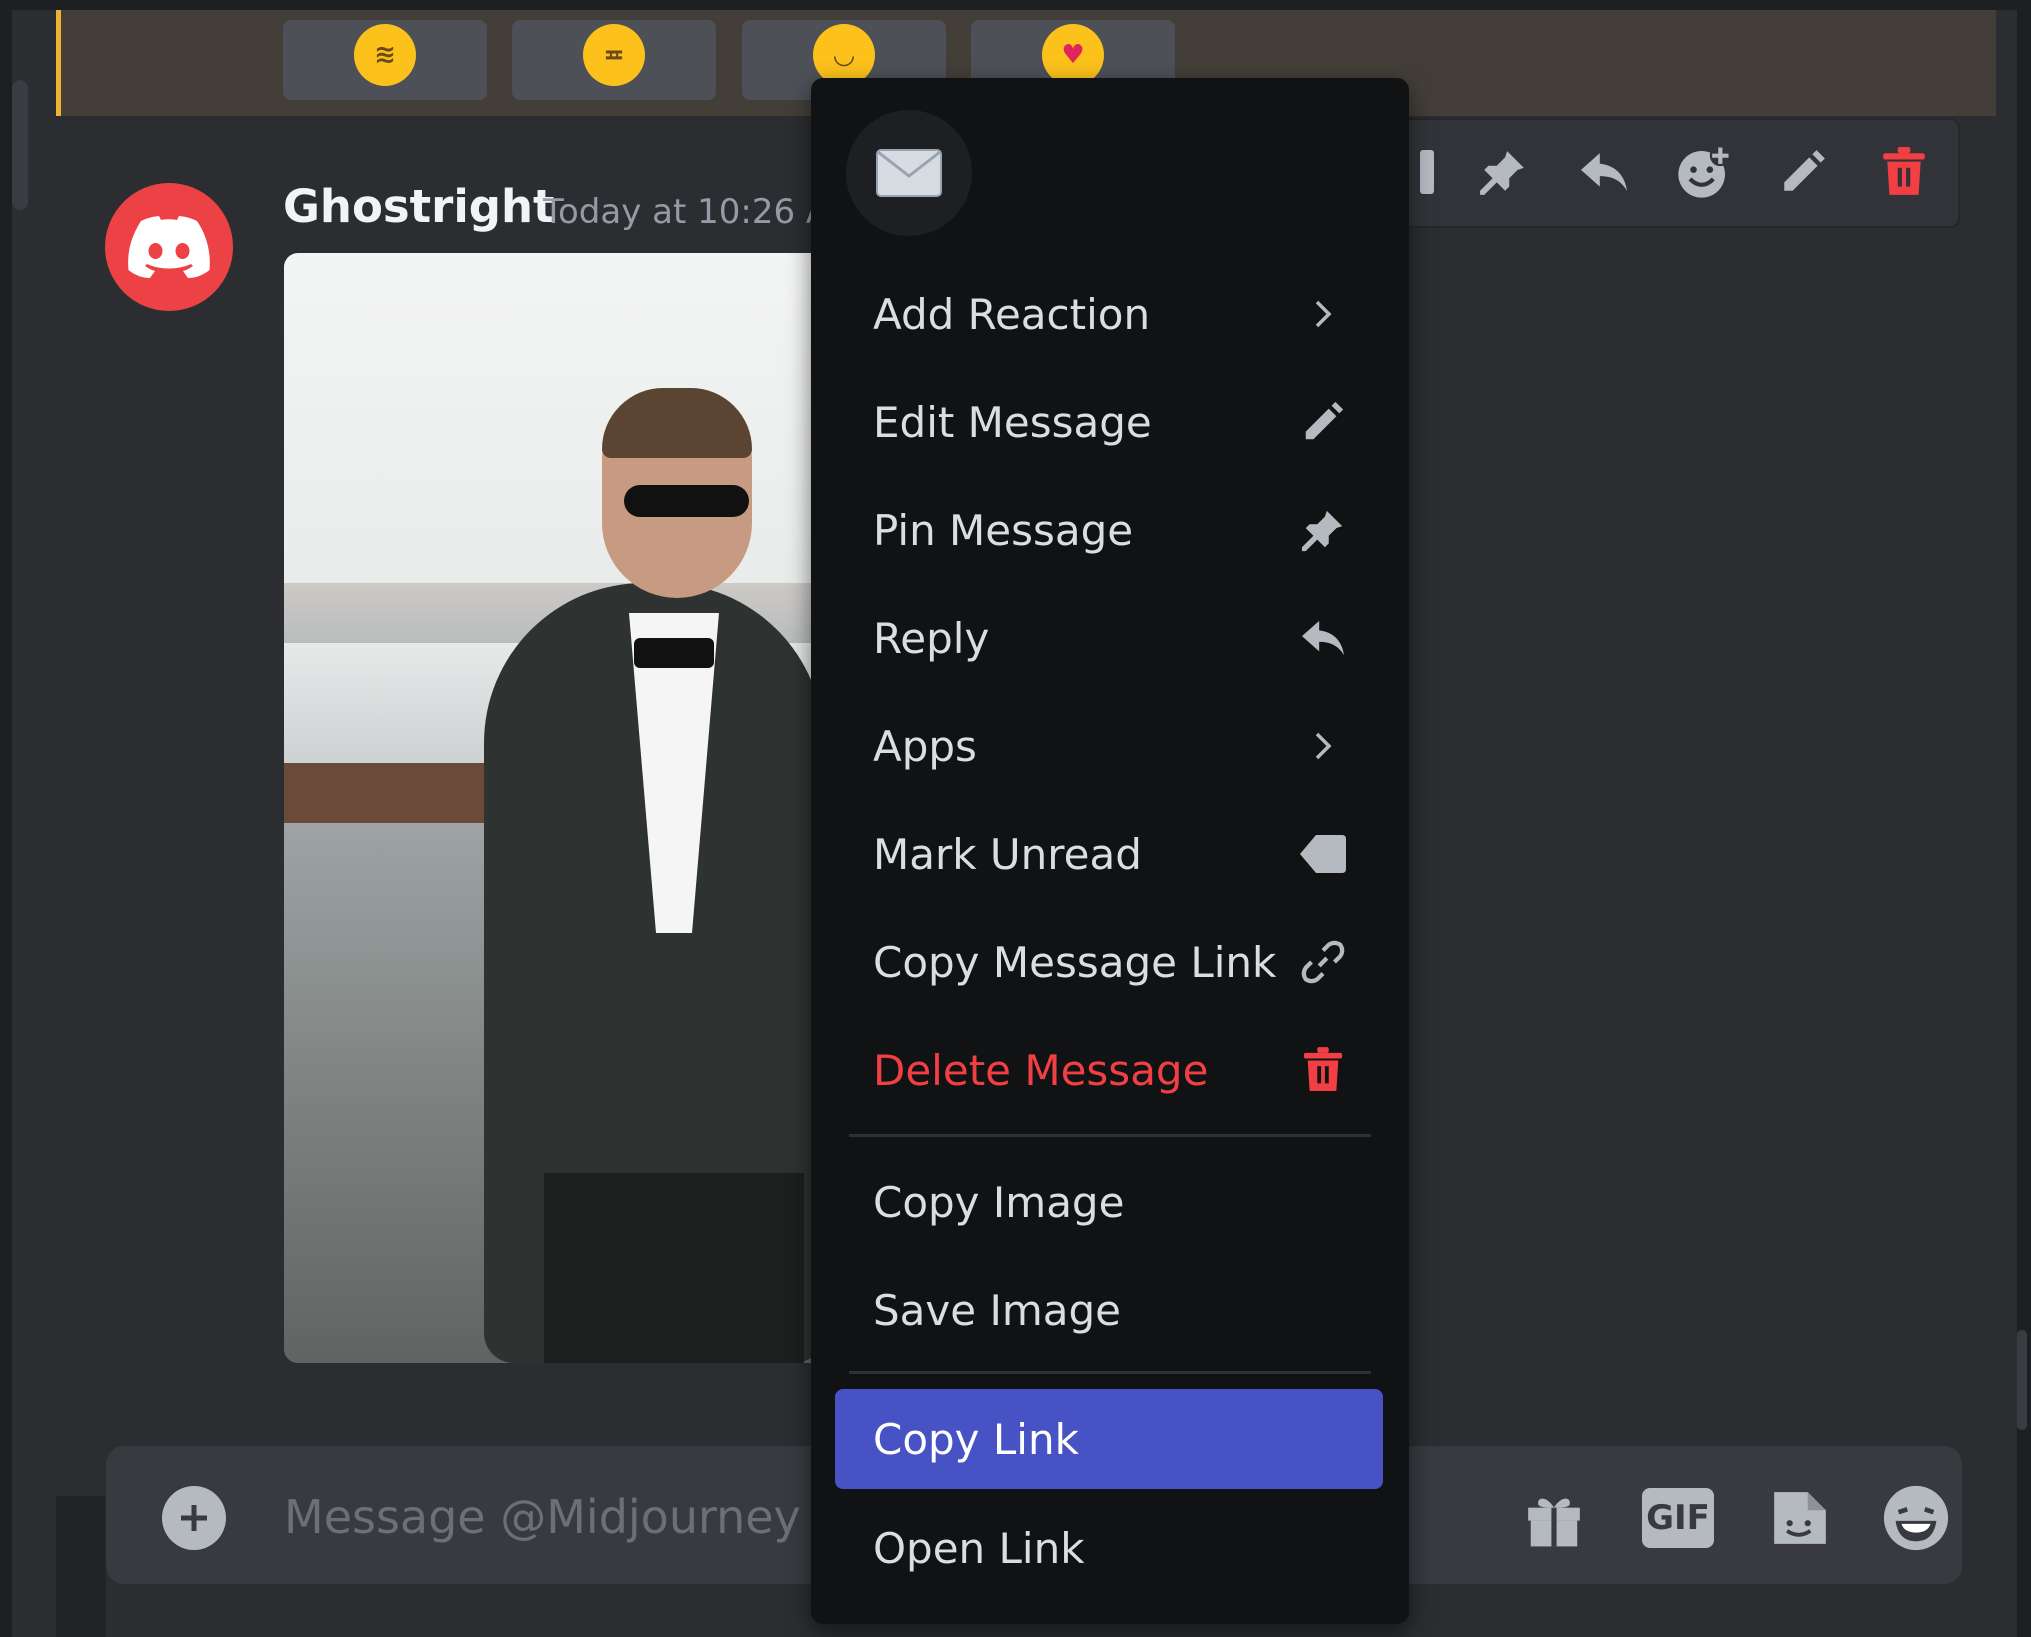 The width and height of the screenshot is (2031, 1637). Describe the element at coordinates (1012, 314) in the screenshot. I see `menu-item-label: Add Reaction` at that location.